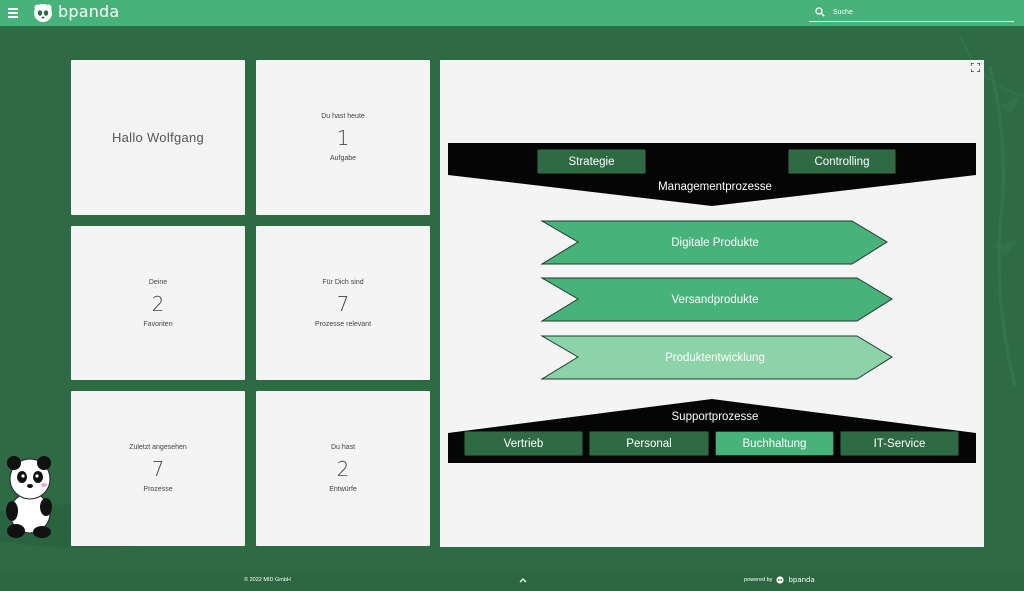 Image resolution: width=1024 pixels, height=591 pixels. What do you see at coordinates (267, 580) in the screenshot?
I see `copyright-text: © 2022 MID GmbH` at bounding box center [267, 580].